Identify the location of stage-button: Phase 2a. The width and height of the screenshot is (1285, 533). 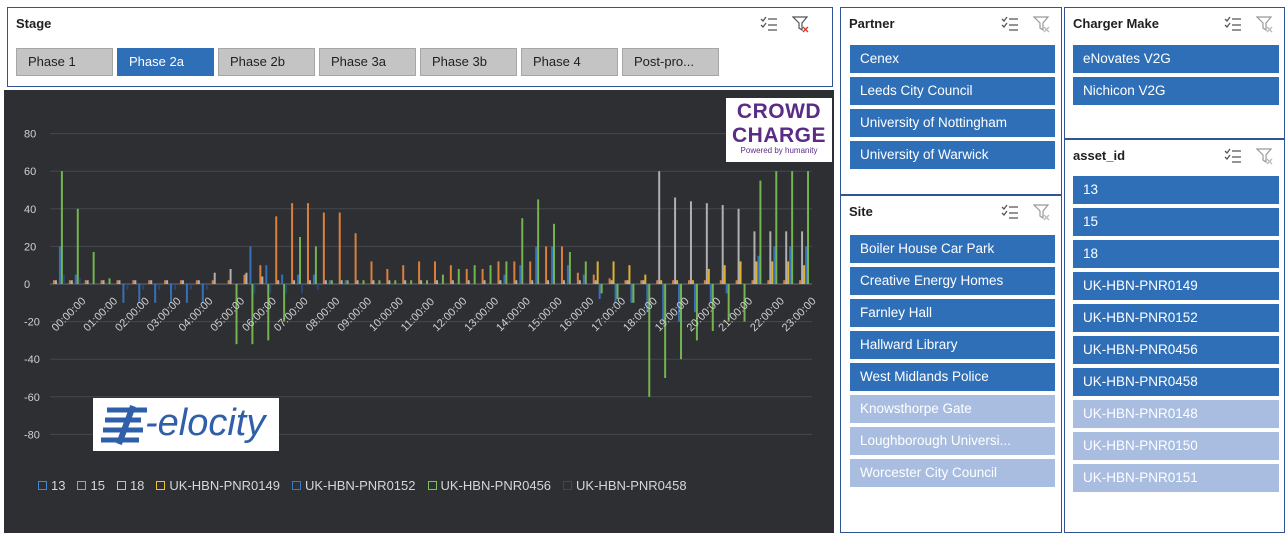
(165, 62).